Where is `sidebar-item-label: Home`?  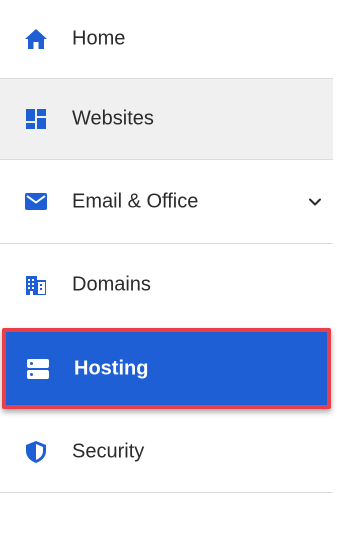
sidebar-item-label: Home is located at coordinates (99, 38).